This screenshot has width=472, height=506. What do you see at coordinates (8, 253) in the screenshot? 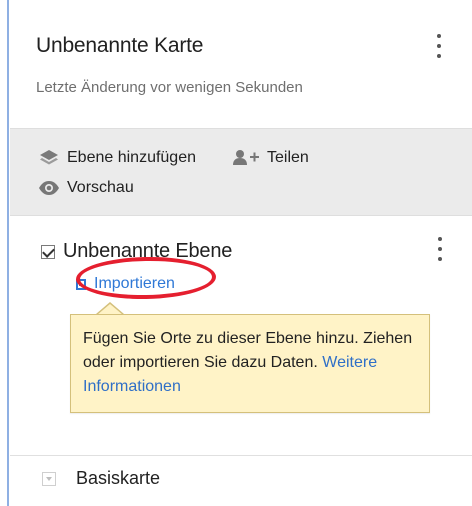
I see `panel-left-border` at bounding box center [8, 253].